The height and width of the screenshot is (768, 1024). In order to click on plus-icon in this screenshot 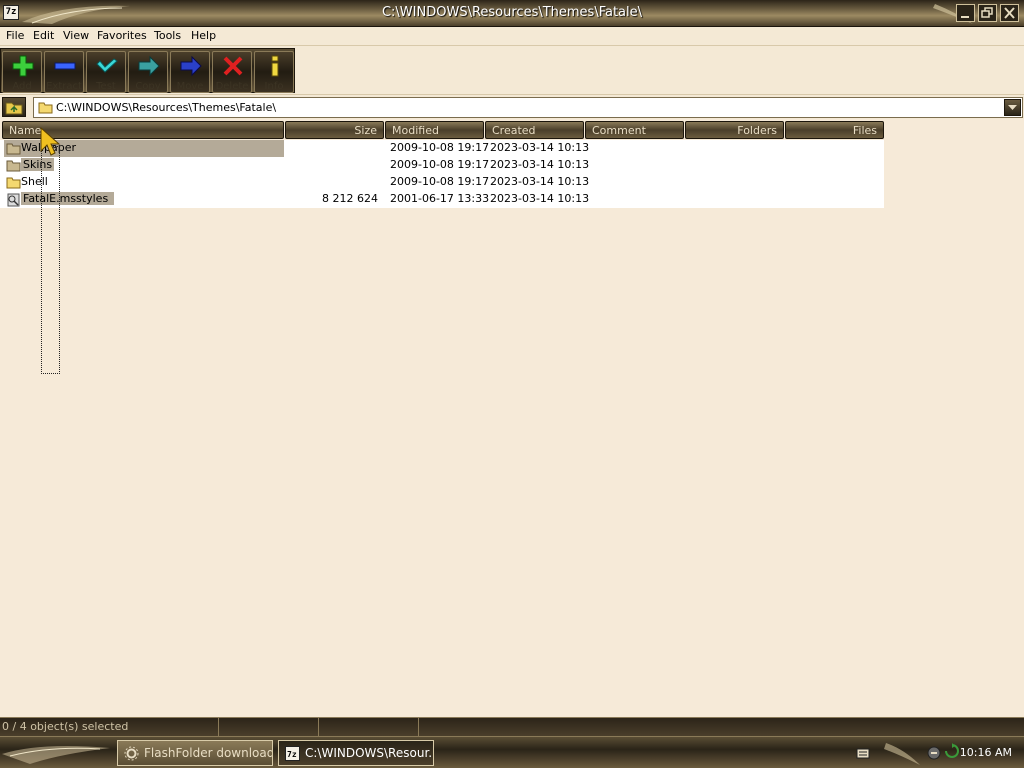, I will do `click(23, 66)`.